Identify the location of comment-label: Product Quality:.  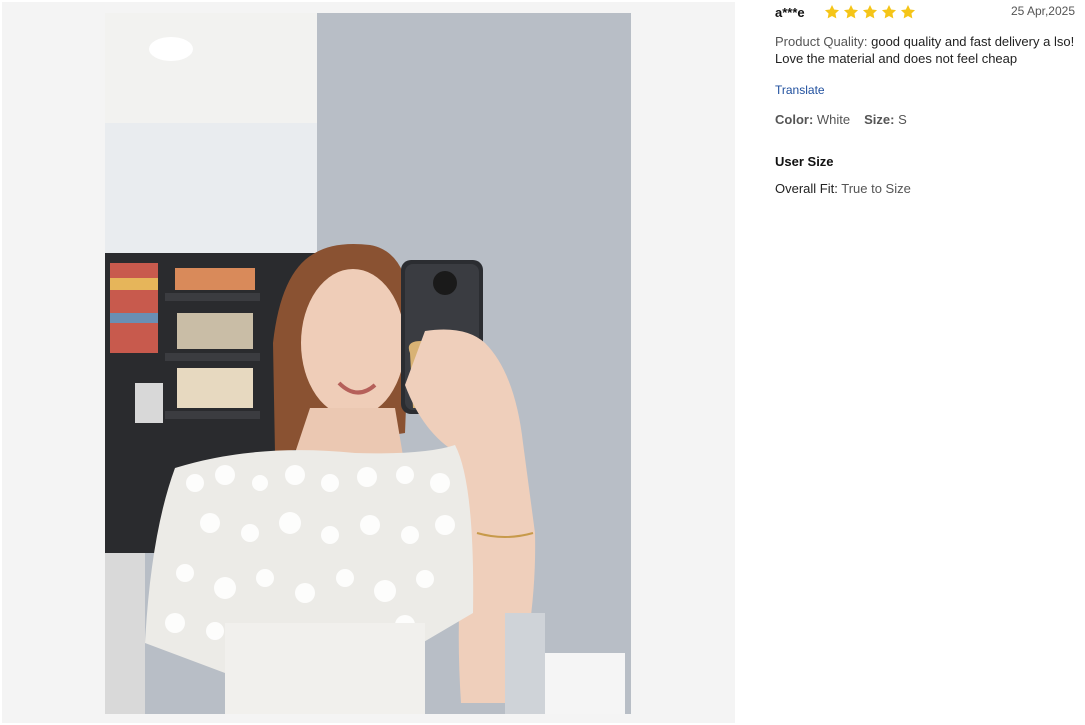
(821, 41).